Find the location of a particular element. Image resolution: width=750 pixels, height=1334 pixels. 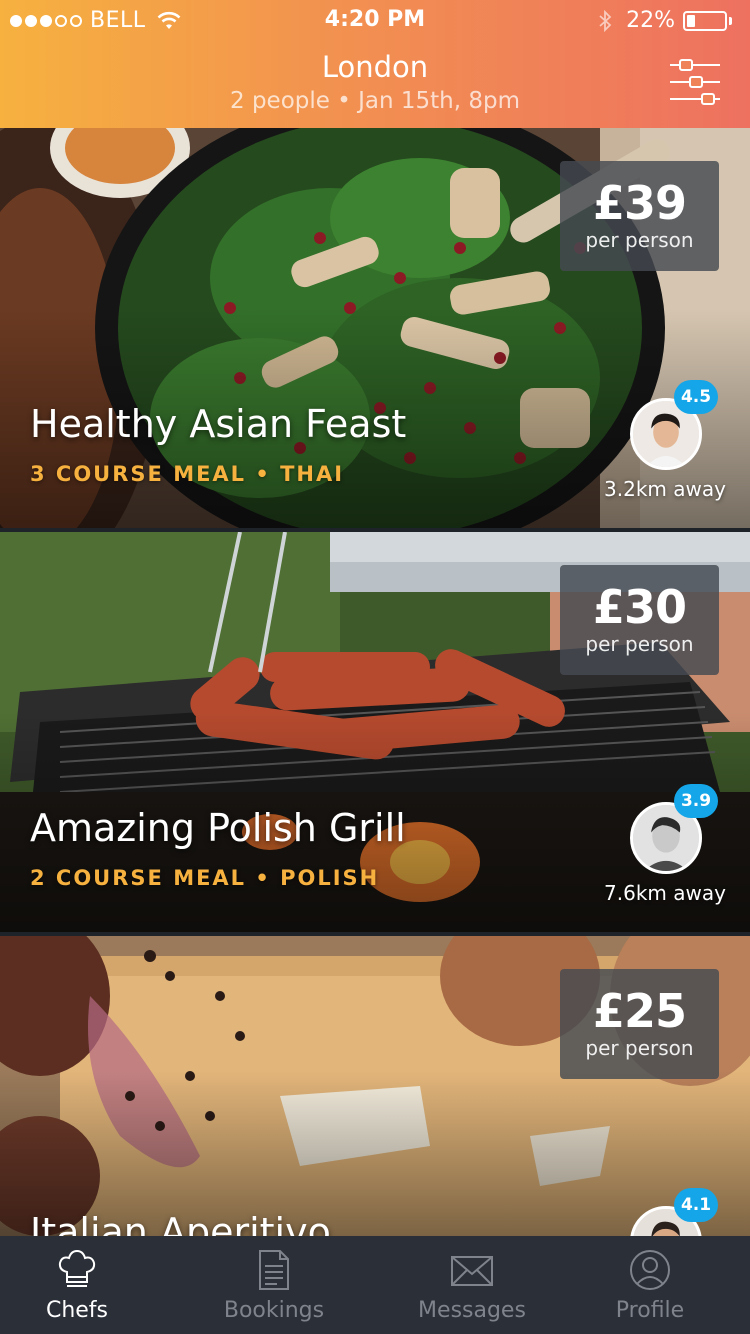

chef-avatar: 3.9 is located at coordinates (674, 829).